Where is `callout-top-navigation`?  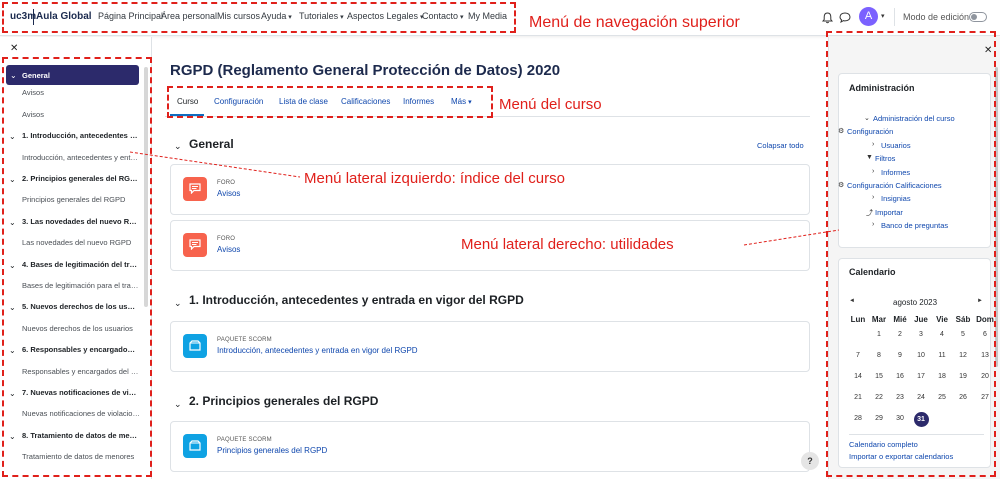
callout-top-navigation is located at coordinates (259, 17).